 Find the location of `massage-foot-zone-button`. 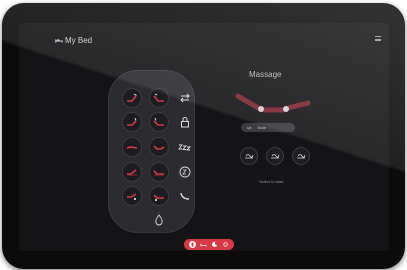

massage-foot-zone-button is located at coordinates (301, 156).